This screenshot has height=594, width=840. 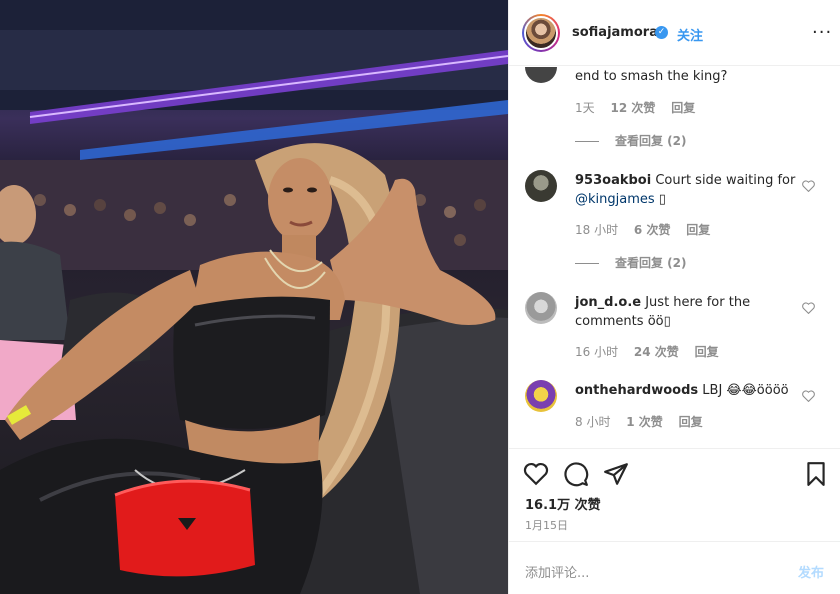 I want to click on comment-meta: 1天 12 次赞 回复, so click(x=641, y=107).